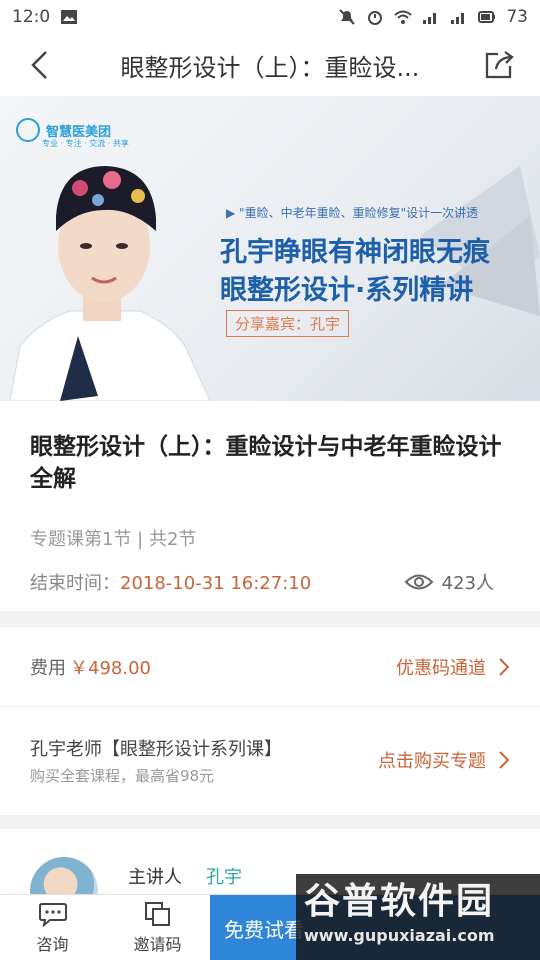 The width and height of the screenshot is (540, 960). Describe the element at coordinates (155, 877) in the screenshot. I see `speaker-label: 主讲人` at that location.